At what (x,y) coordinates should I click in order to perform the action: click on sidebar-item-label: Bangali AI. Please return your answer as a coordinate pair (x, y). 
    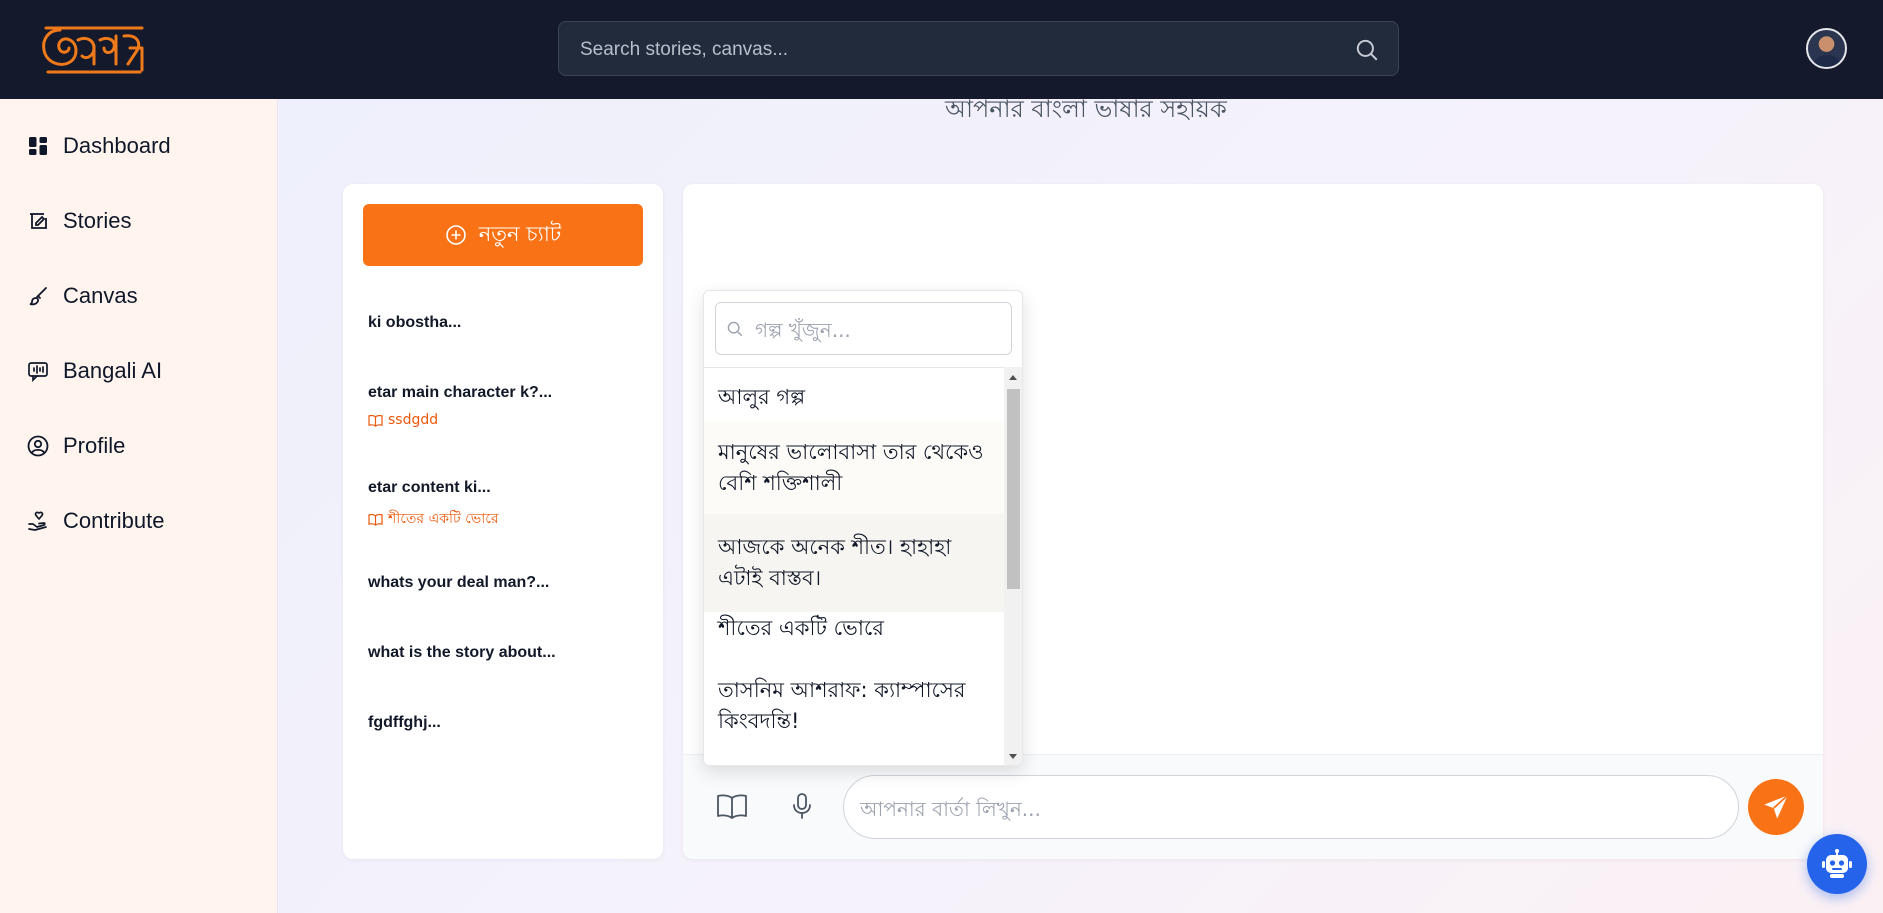
    Looking at the image, I should click on (113, 370).